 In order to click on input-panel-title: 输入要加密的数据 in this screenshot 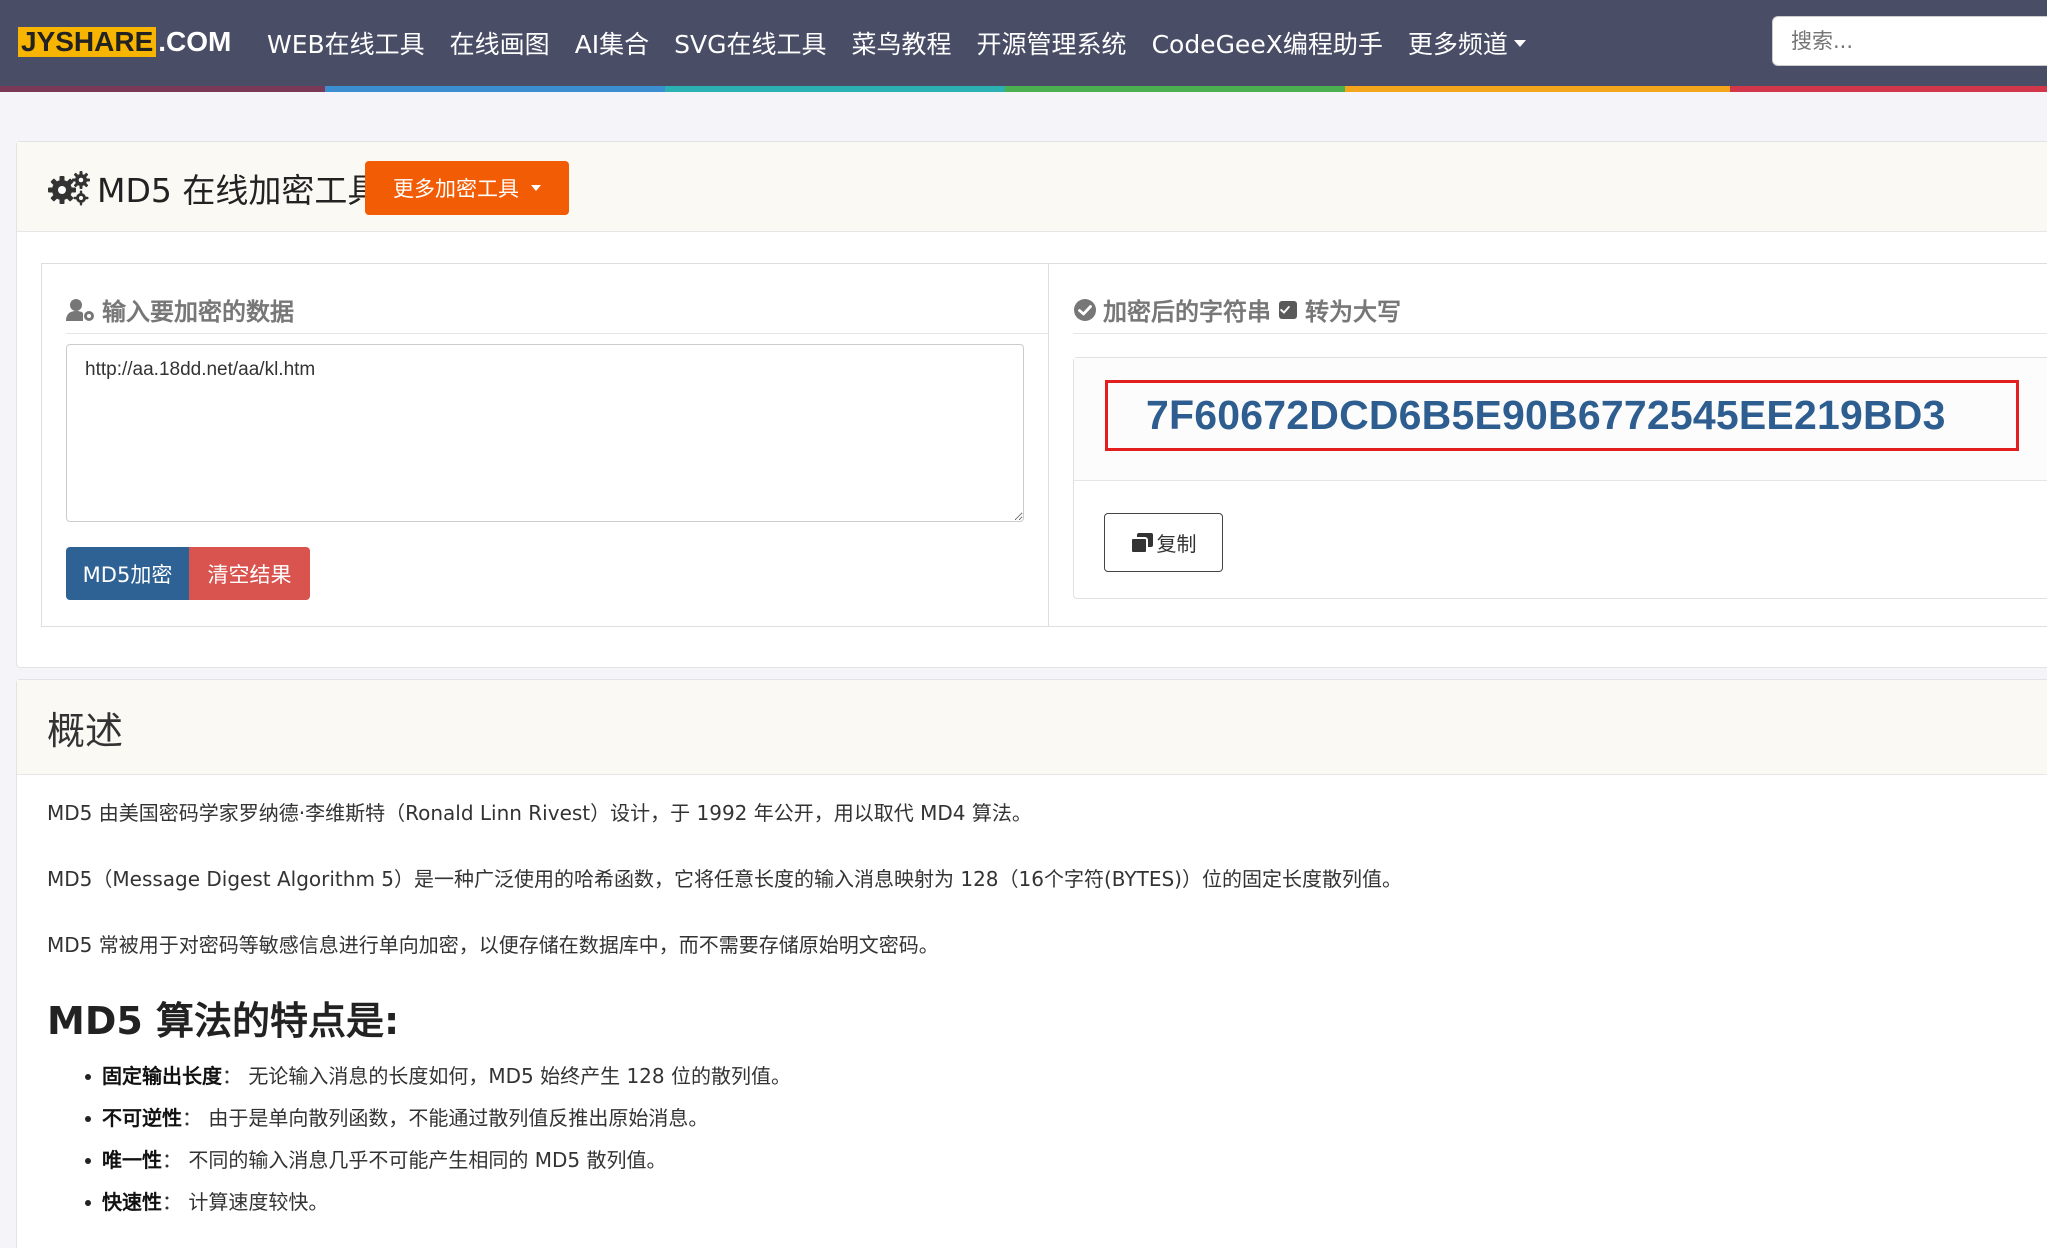, I will do `click(180, 309)`.